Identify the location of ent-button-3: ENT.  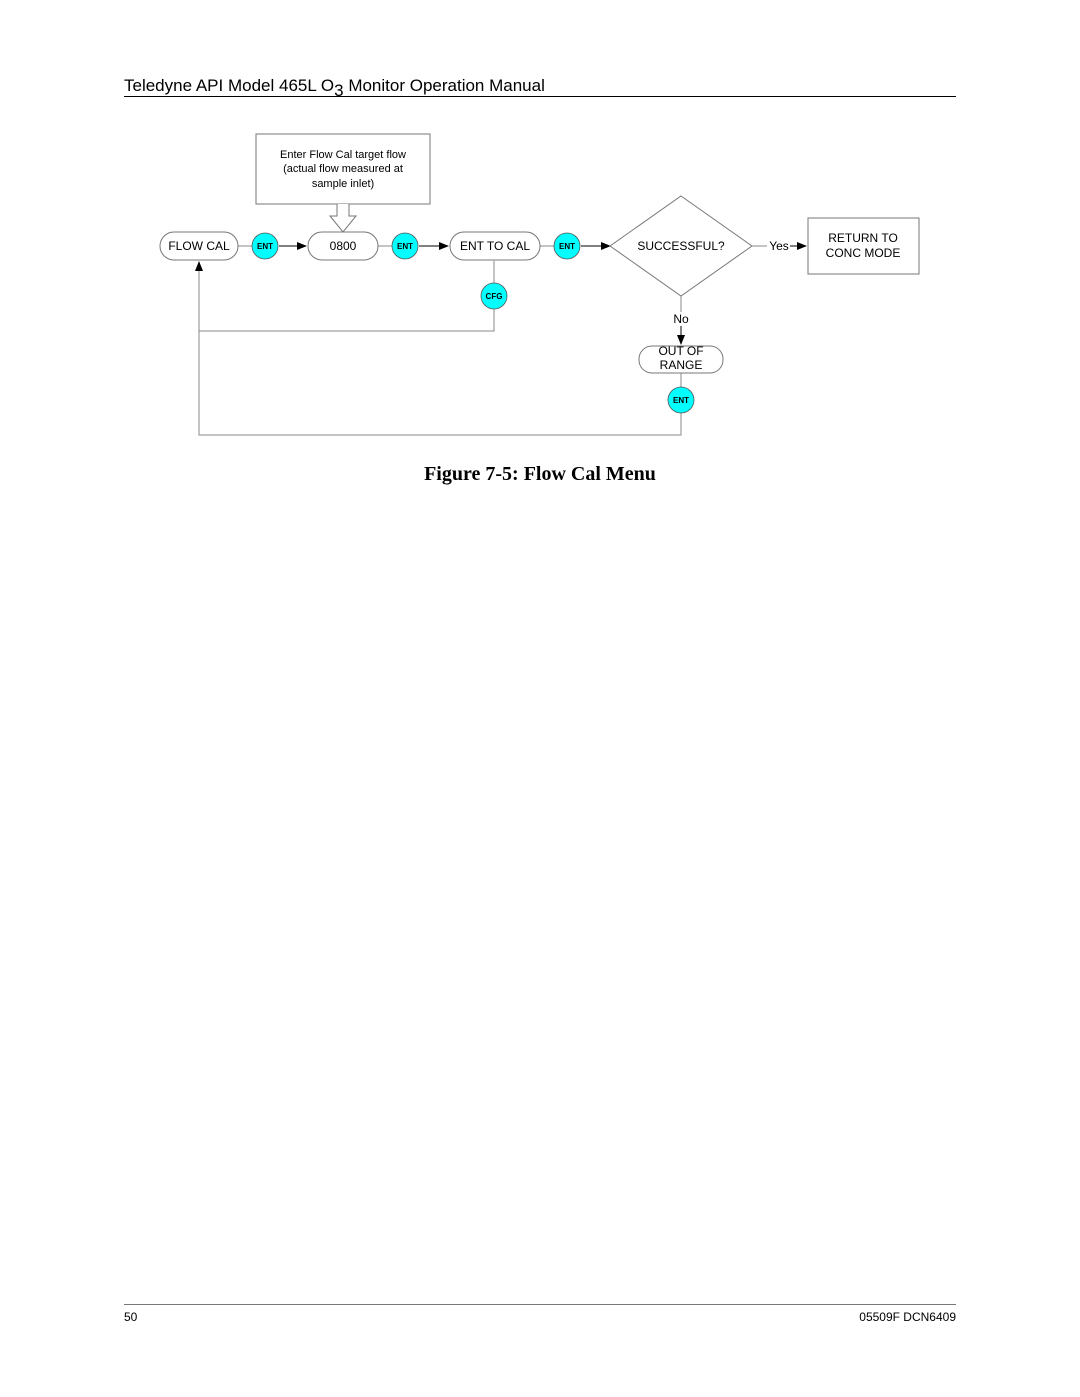
(567, 246).